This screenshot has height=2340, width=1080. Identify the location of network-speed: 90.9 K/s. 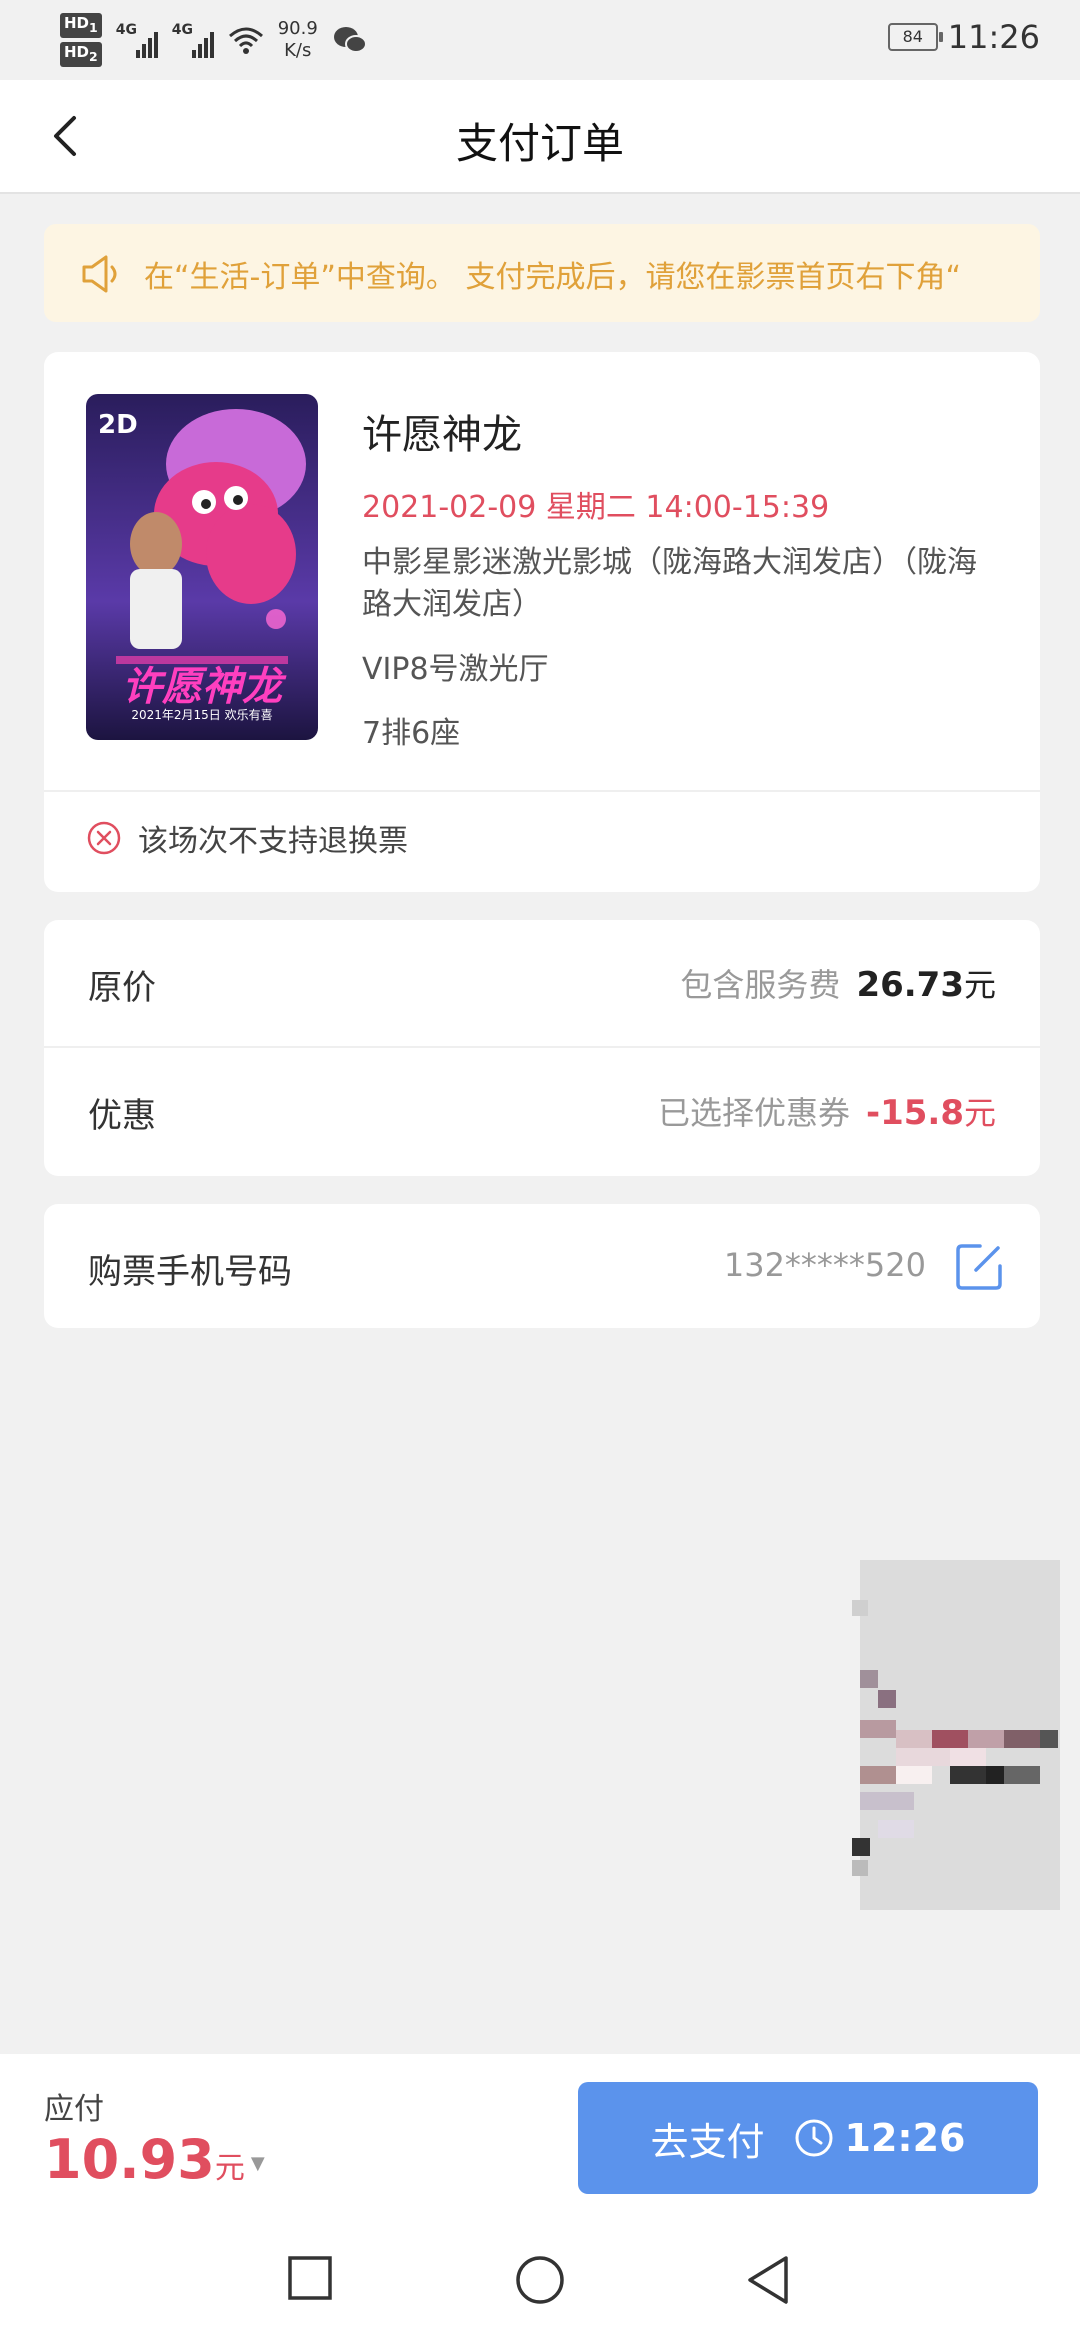
(297, 39).